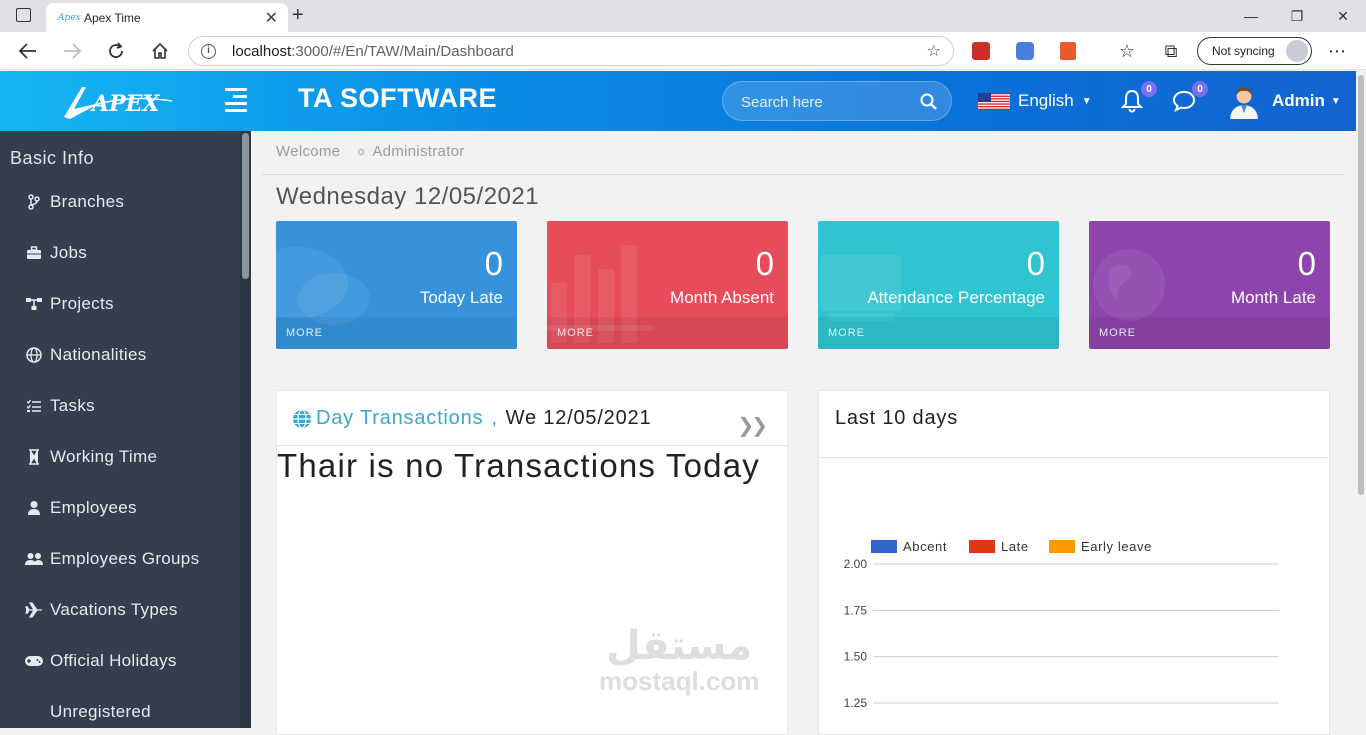 The image size is (1366, 735). I want to click on users-icon, so click(34, 559).